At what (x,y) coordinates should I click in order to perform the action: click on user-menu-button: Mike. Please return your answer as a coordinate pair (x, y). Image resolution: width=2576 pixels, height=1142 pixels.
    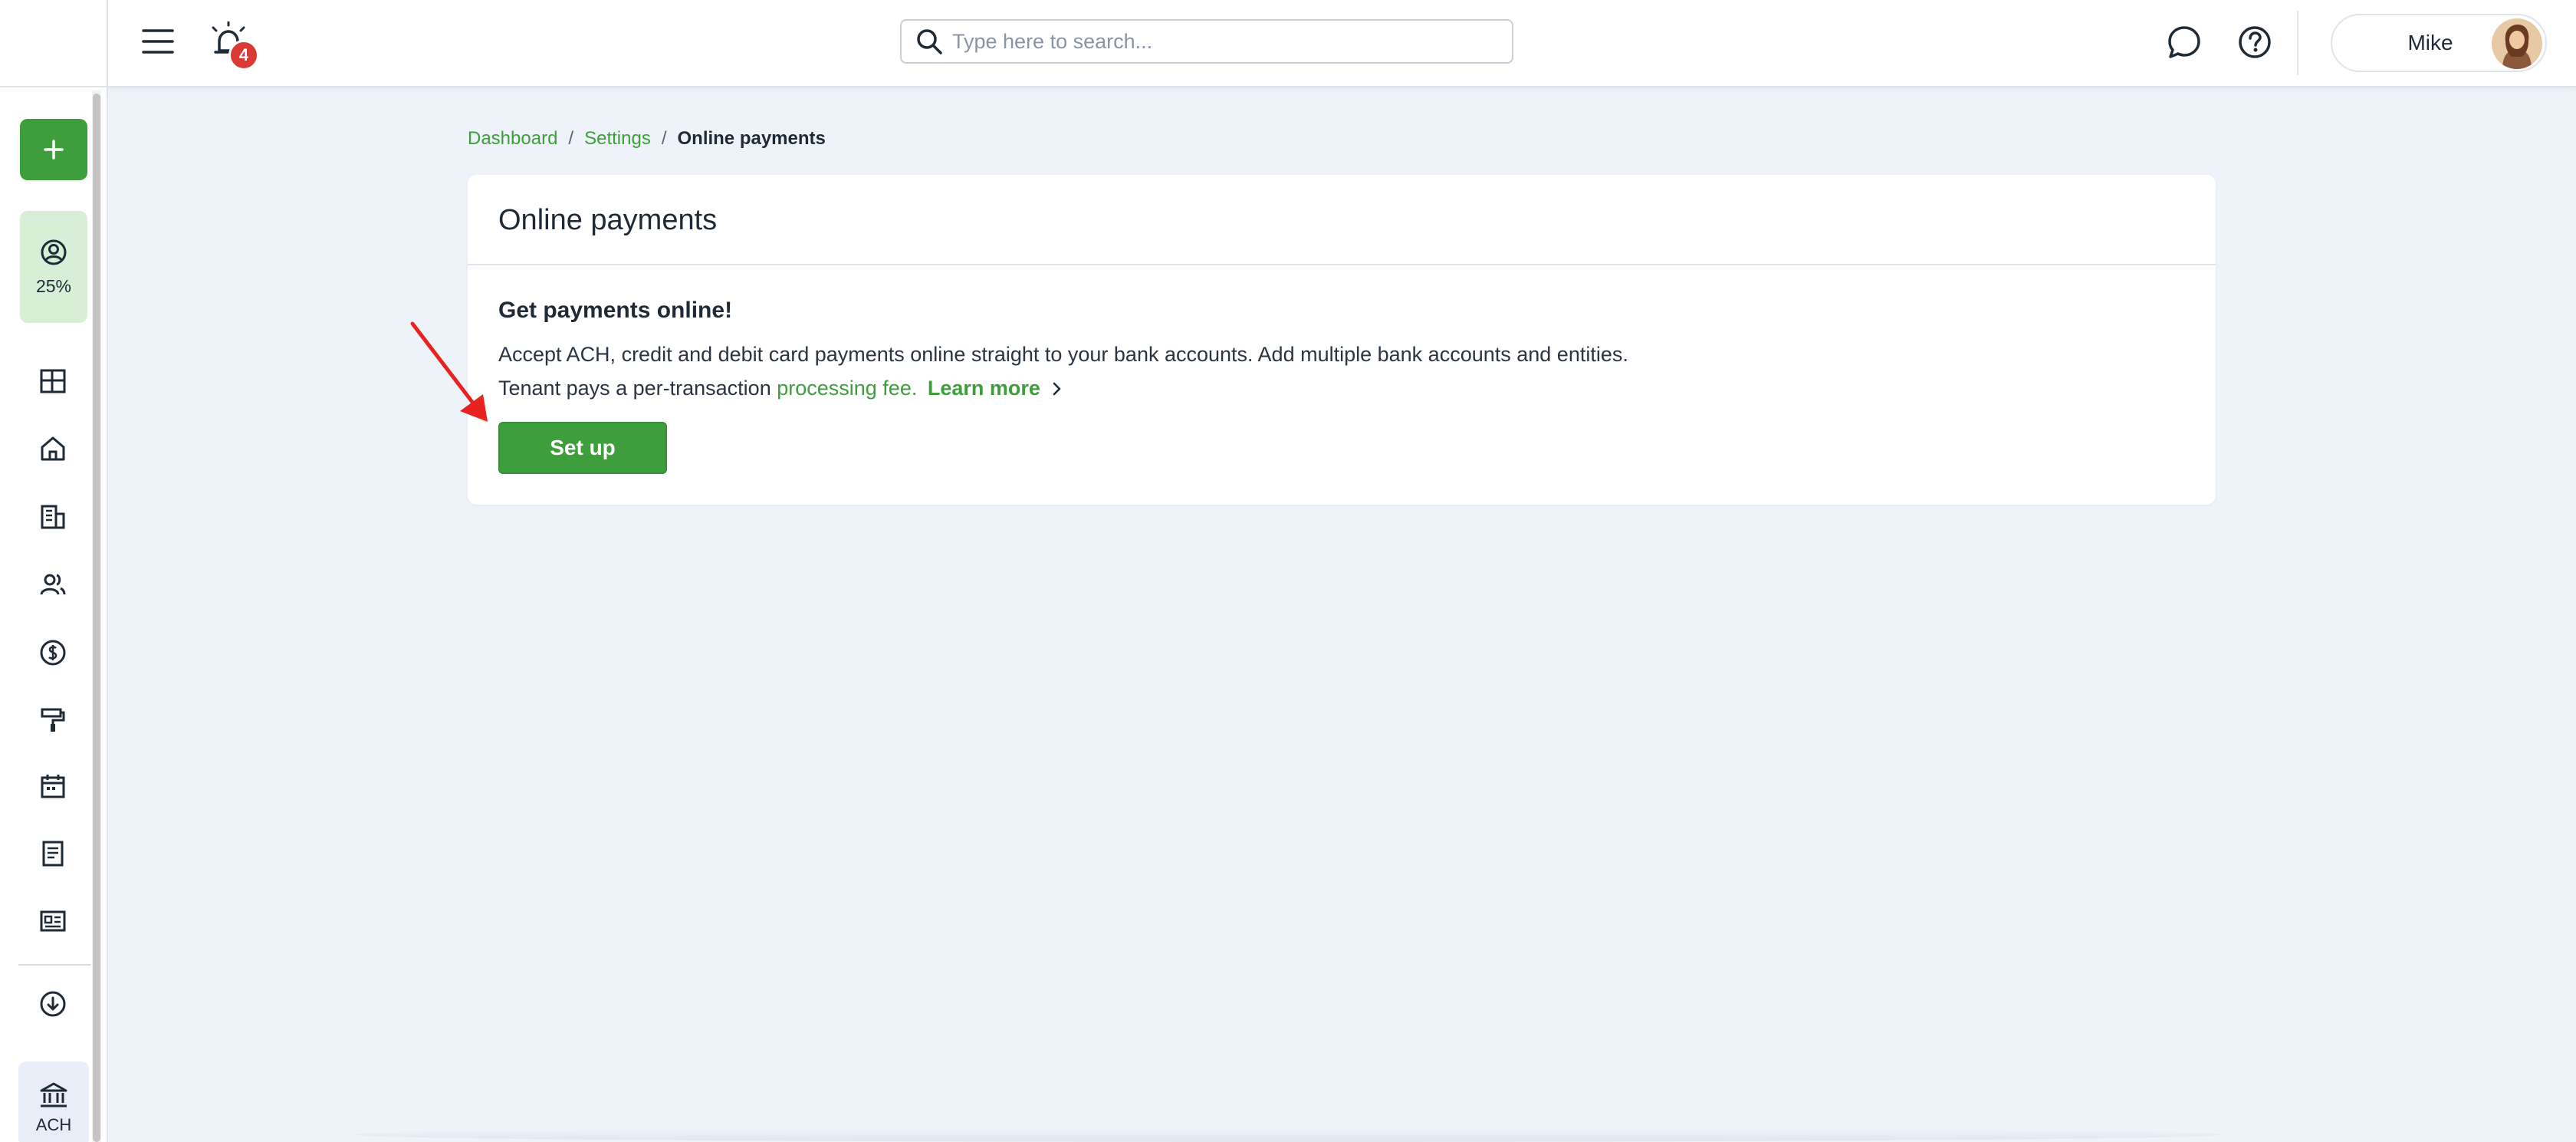
    Looking at the image, I should click on (2439, 43).